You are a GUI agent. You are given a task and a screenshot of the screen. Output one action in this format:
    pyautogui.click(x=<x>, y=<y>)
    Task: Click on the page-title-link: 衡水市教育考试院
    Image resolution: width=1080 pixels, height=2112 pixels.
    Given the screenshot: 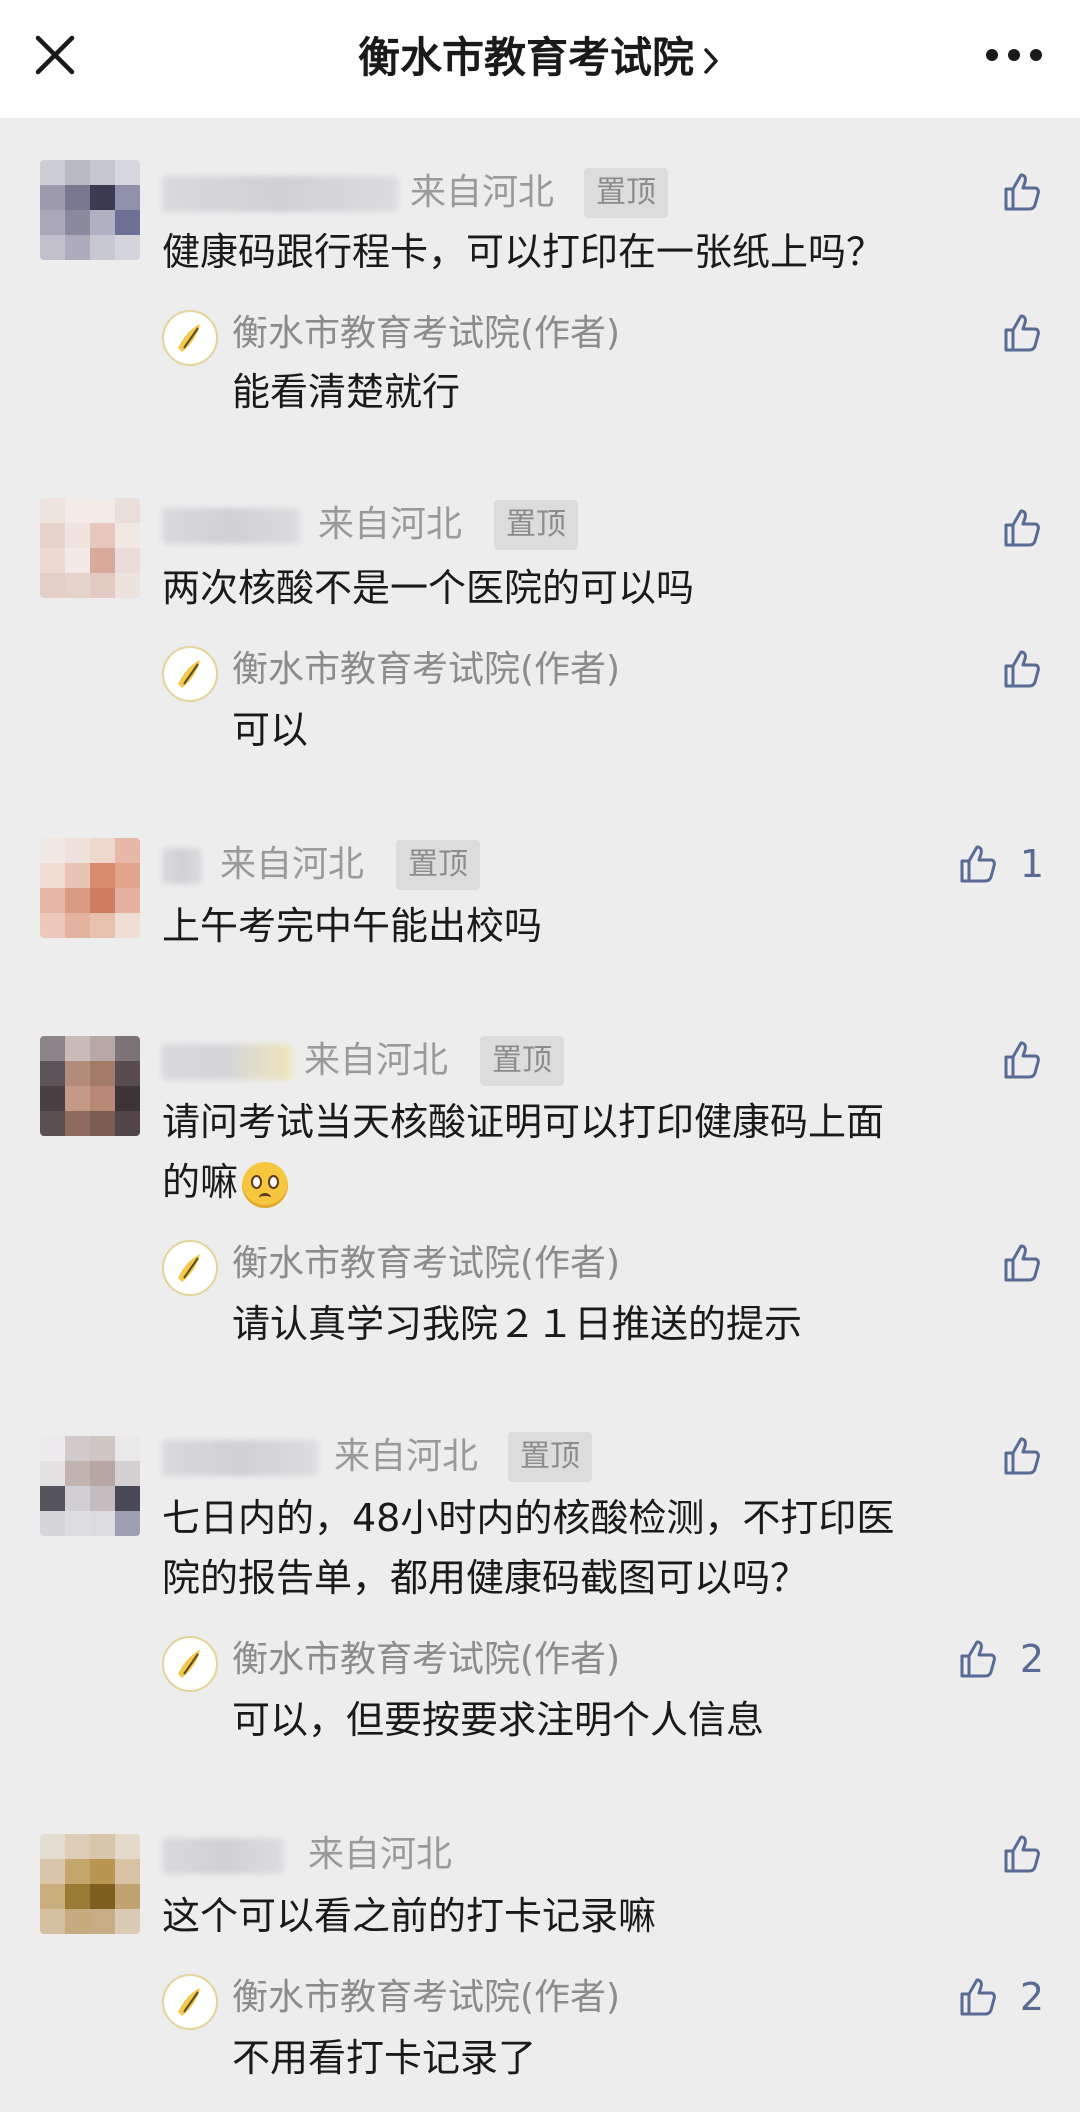 What is the action you would take?
    pyautogui.click(x=540, y=58)
    